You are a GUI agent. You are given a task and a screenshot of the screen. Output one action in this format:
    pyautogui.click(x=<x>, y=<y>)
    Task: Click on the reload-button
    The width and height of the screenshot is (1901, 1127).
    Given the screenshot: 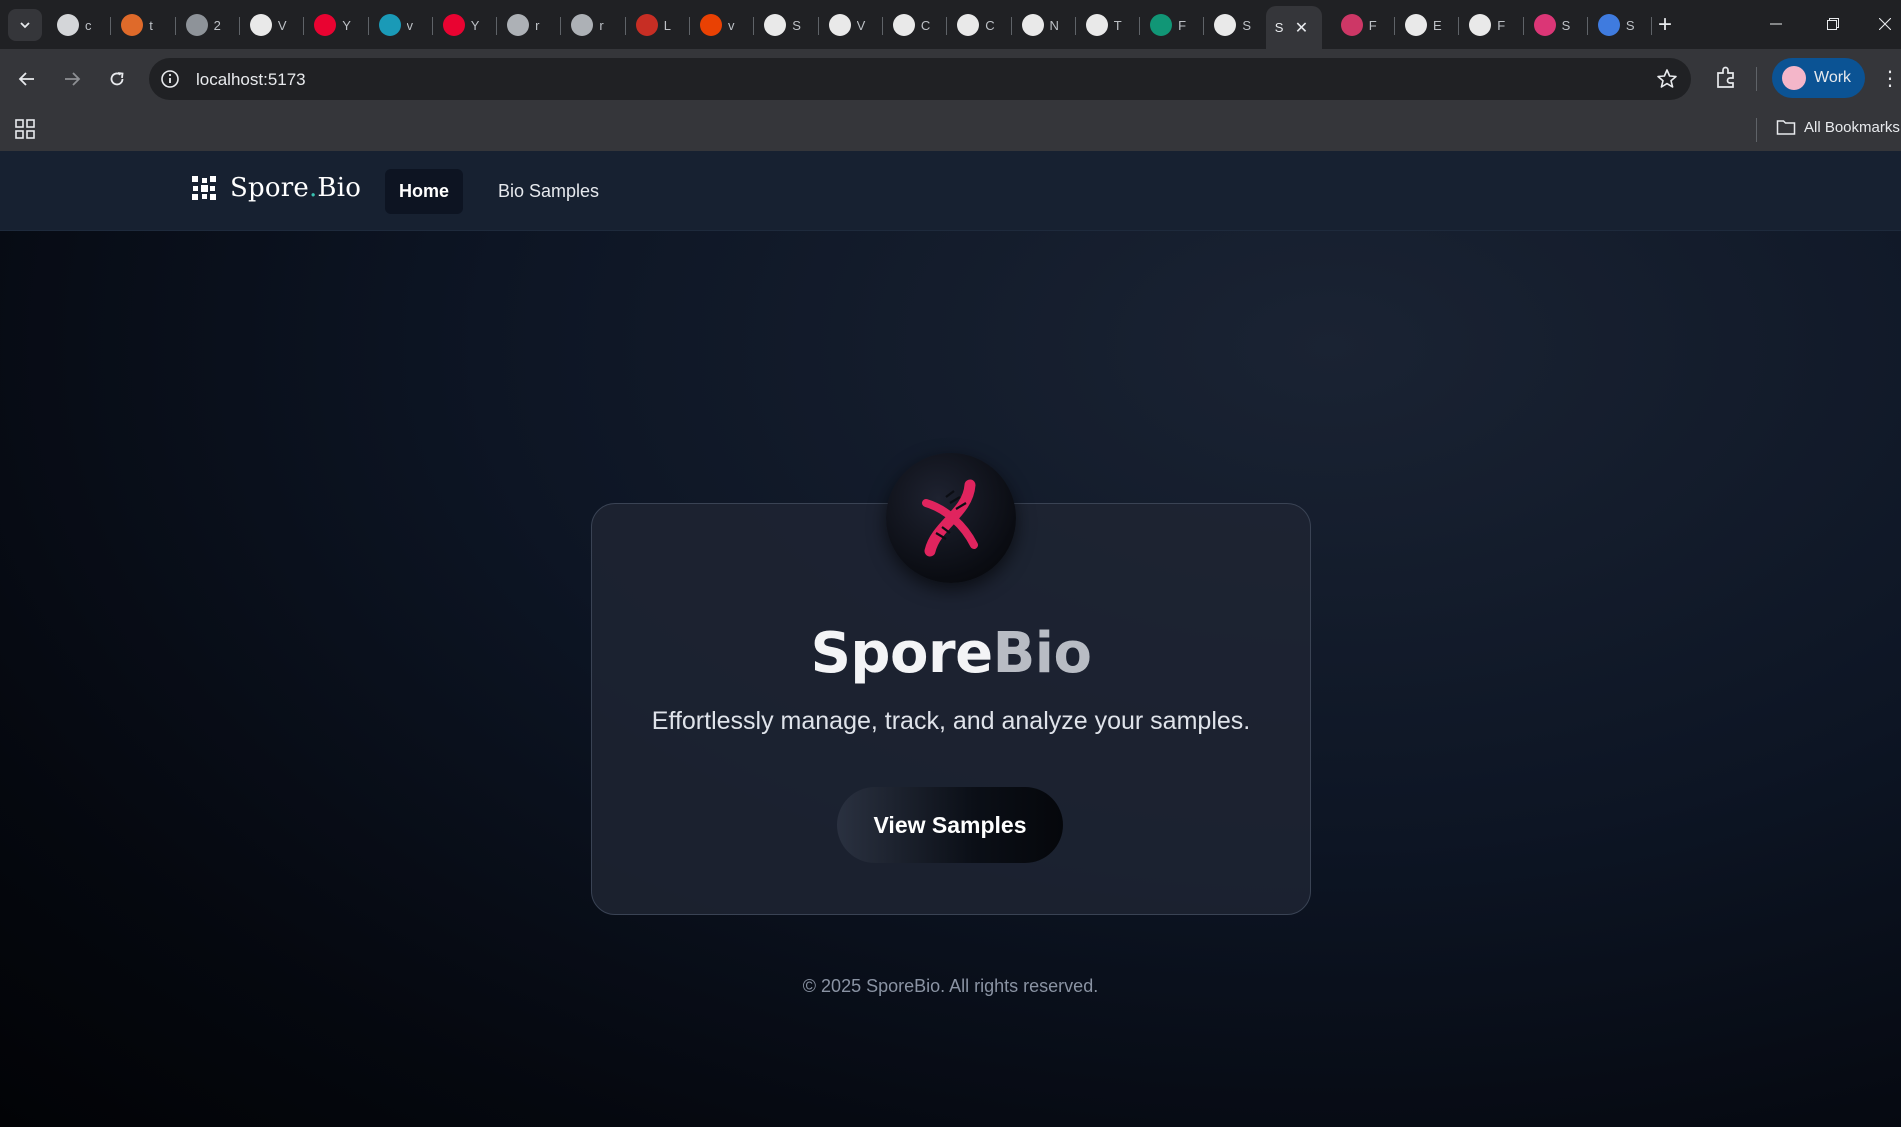 What is the action you would take?
    pyautogui.click(x=117, y=79)
    